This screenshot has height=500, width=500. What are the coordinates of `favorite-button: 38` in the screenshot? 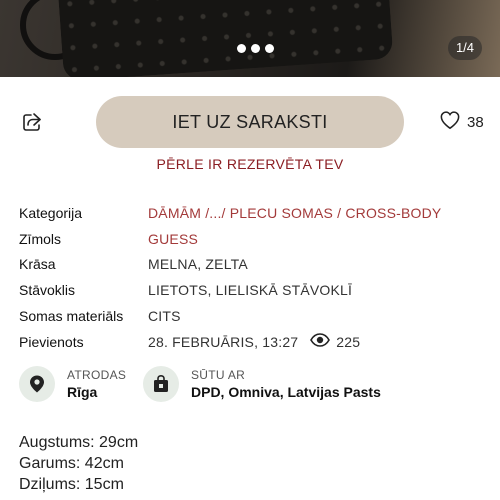 It's located at (461, 122).